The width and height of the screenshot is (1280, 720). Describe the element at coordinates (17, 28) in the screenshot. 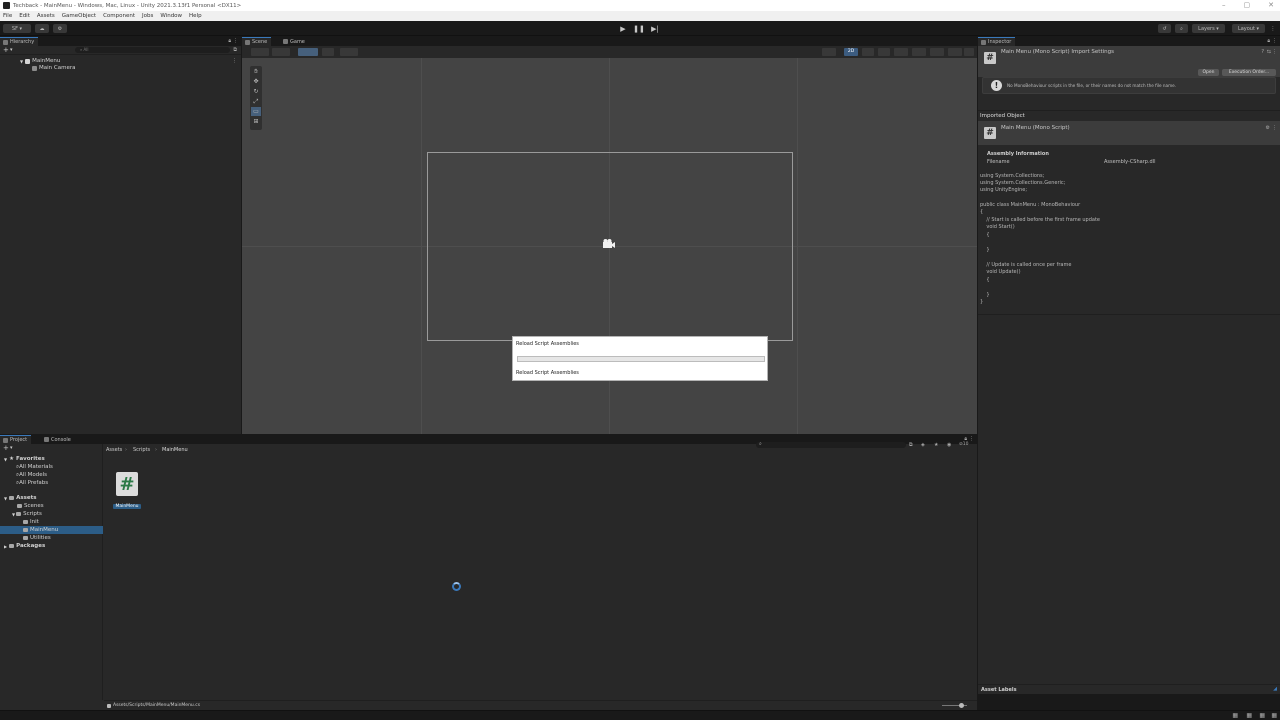

I see `account-button: SF ▾` at that location.